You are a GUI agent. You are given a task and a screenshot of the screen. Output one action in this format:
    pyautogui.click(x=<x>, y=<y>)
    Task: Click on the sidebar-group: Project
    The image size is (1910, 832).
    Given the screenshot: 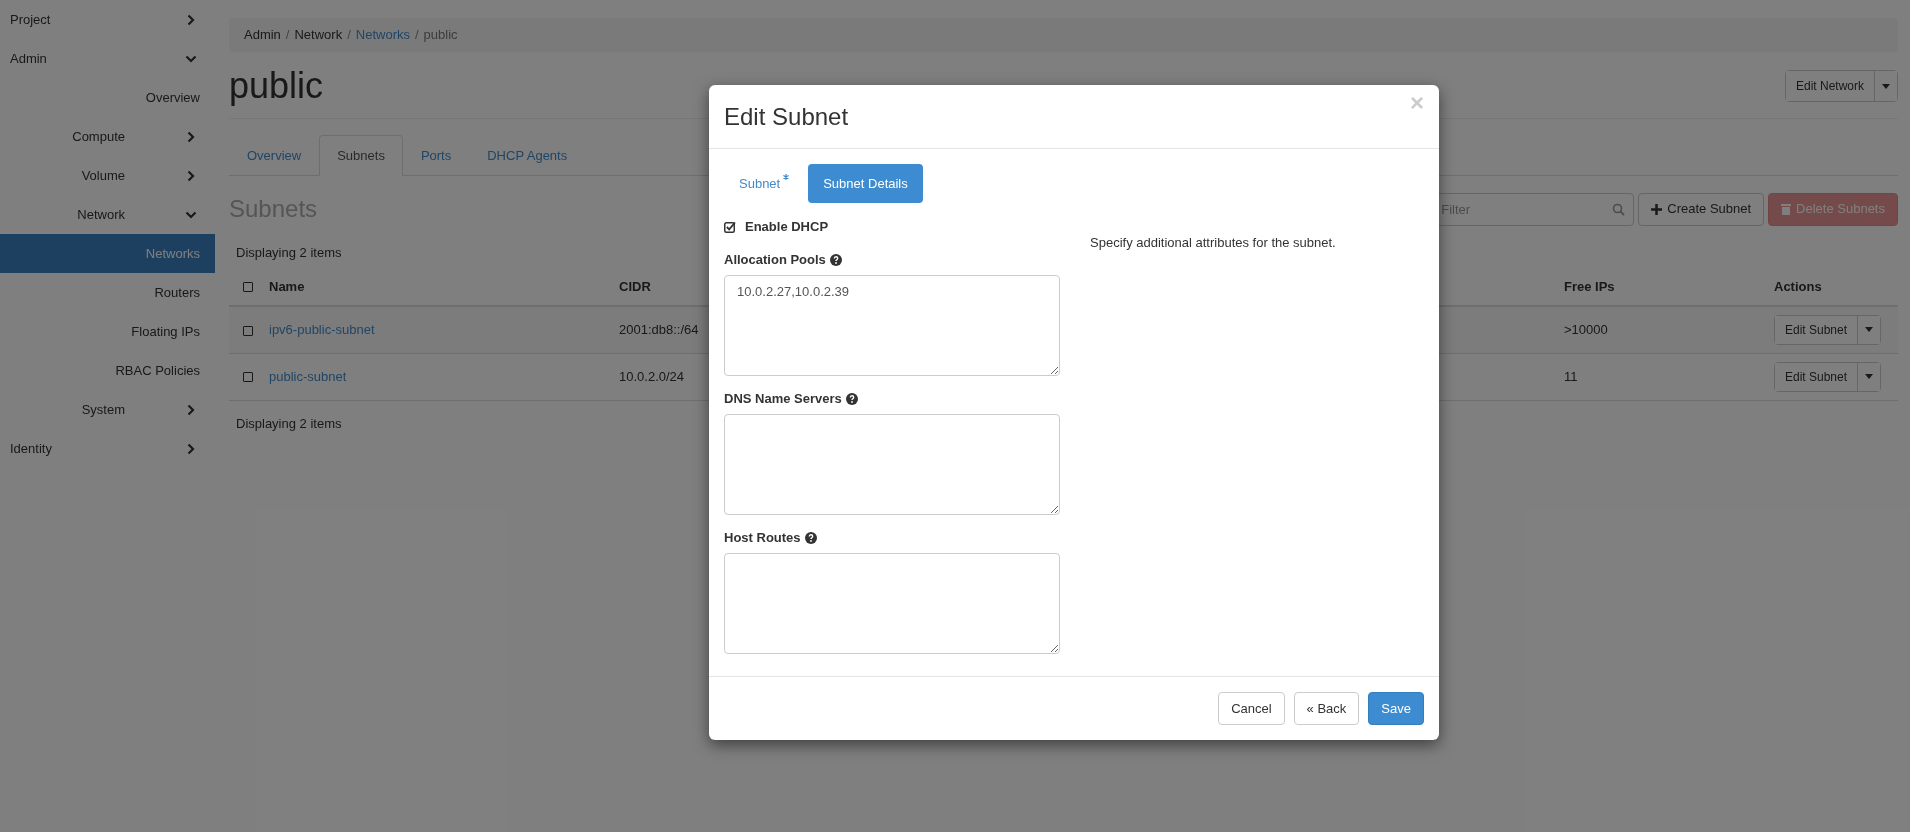 What is the action you would take?
    pyautogui.click(x=107, y=19)
    